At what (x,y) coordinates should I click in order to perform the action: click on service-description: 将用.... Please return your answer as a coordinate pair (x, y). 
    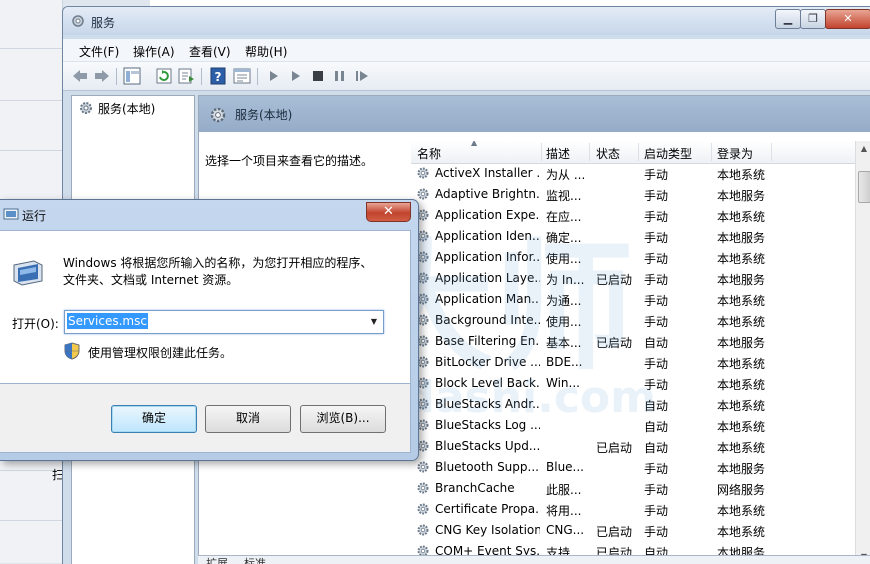
    Looking at the image, I should click on (564, 511).